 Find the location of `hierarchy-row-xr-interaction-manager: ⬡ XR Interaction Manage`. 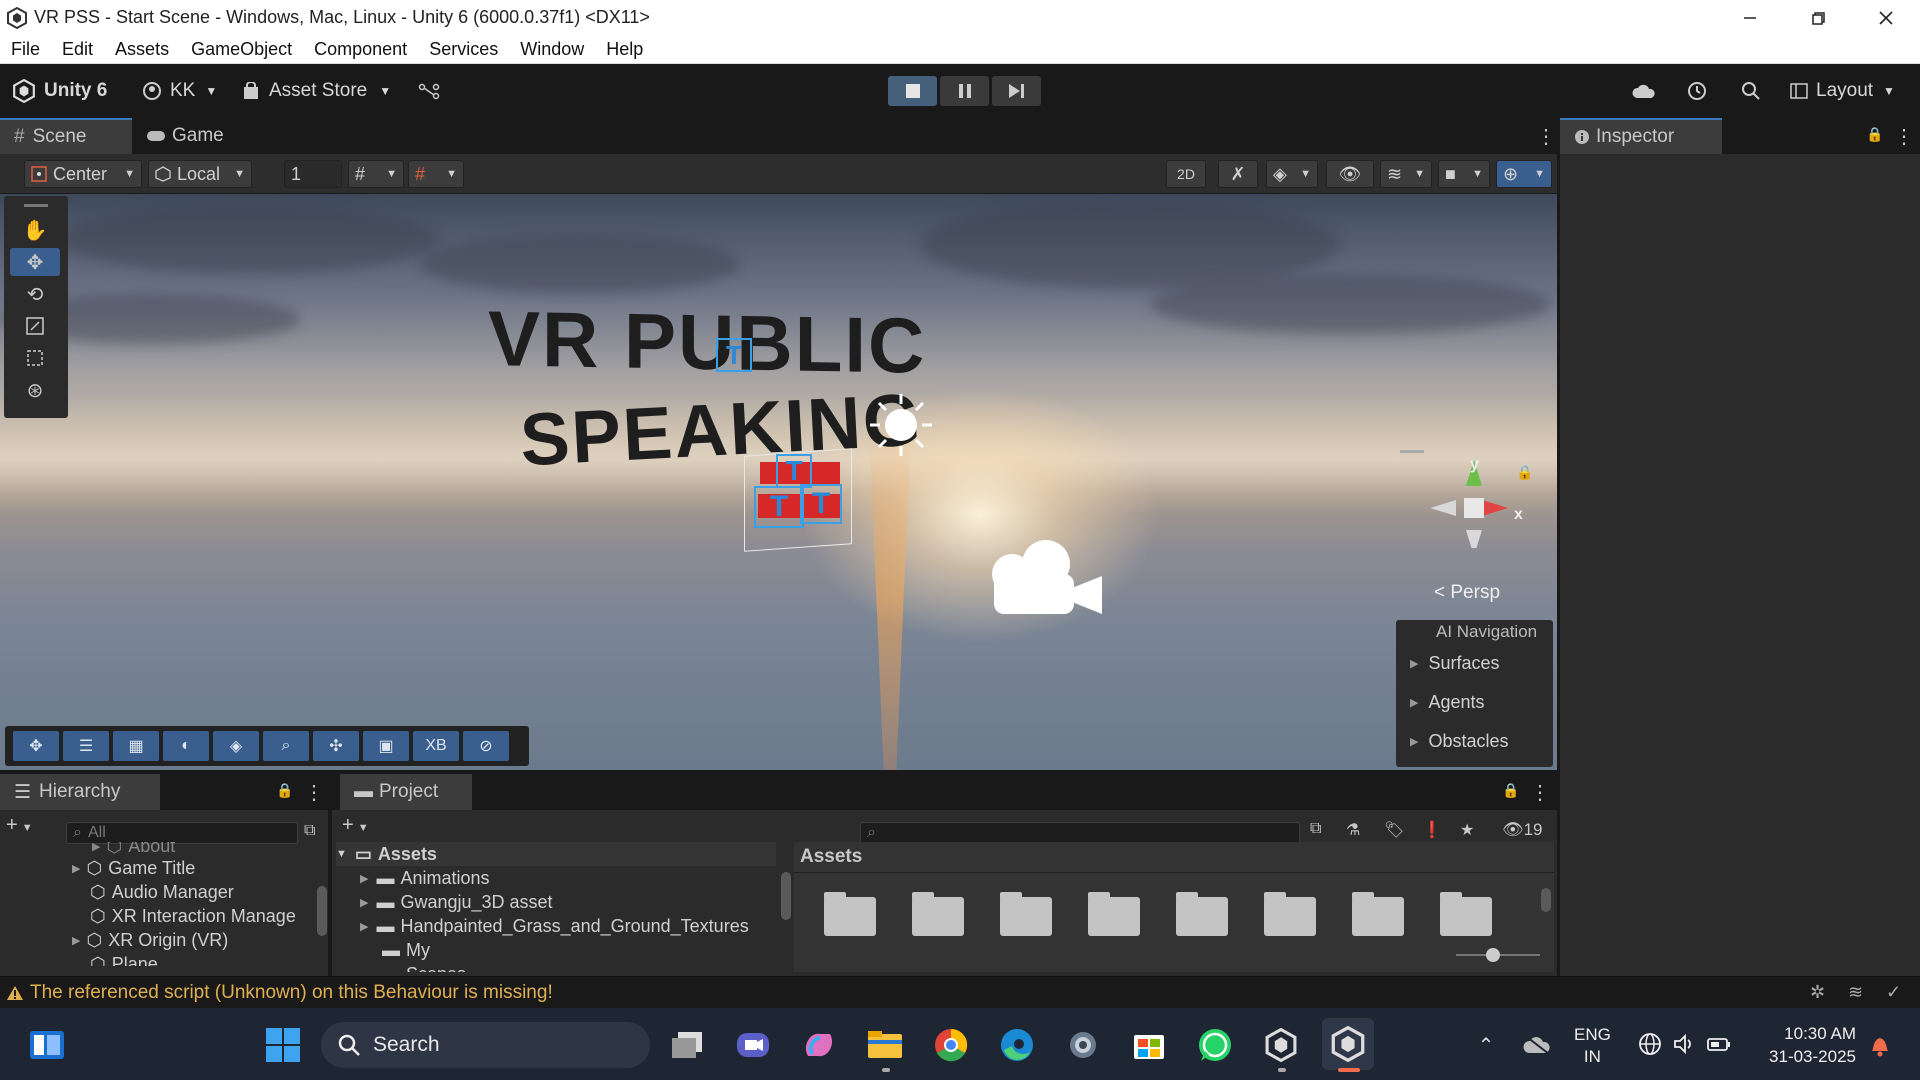

hierarchy-row-xr-interaction-manager: ⬡ XR Interaction Manage is located at coordinates (193, 916).